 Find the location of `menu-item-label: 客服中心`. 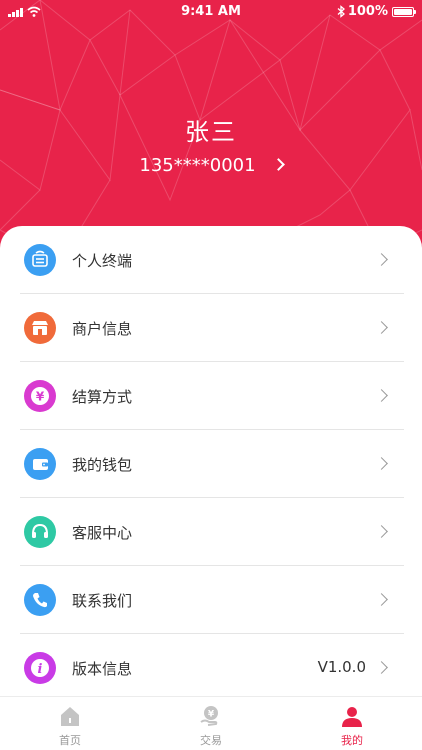

menu-item-label: 客服中心 is located at coordinates (102, 533).